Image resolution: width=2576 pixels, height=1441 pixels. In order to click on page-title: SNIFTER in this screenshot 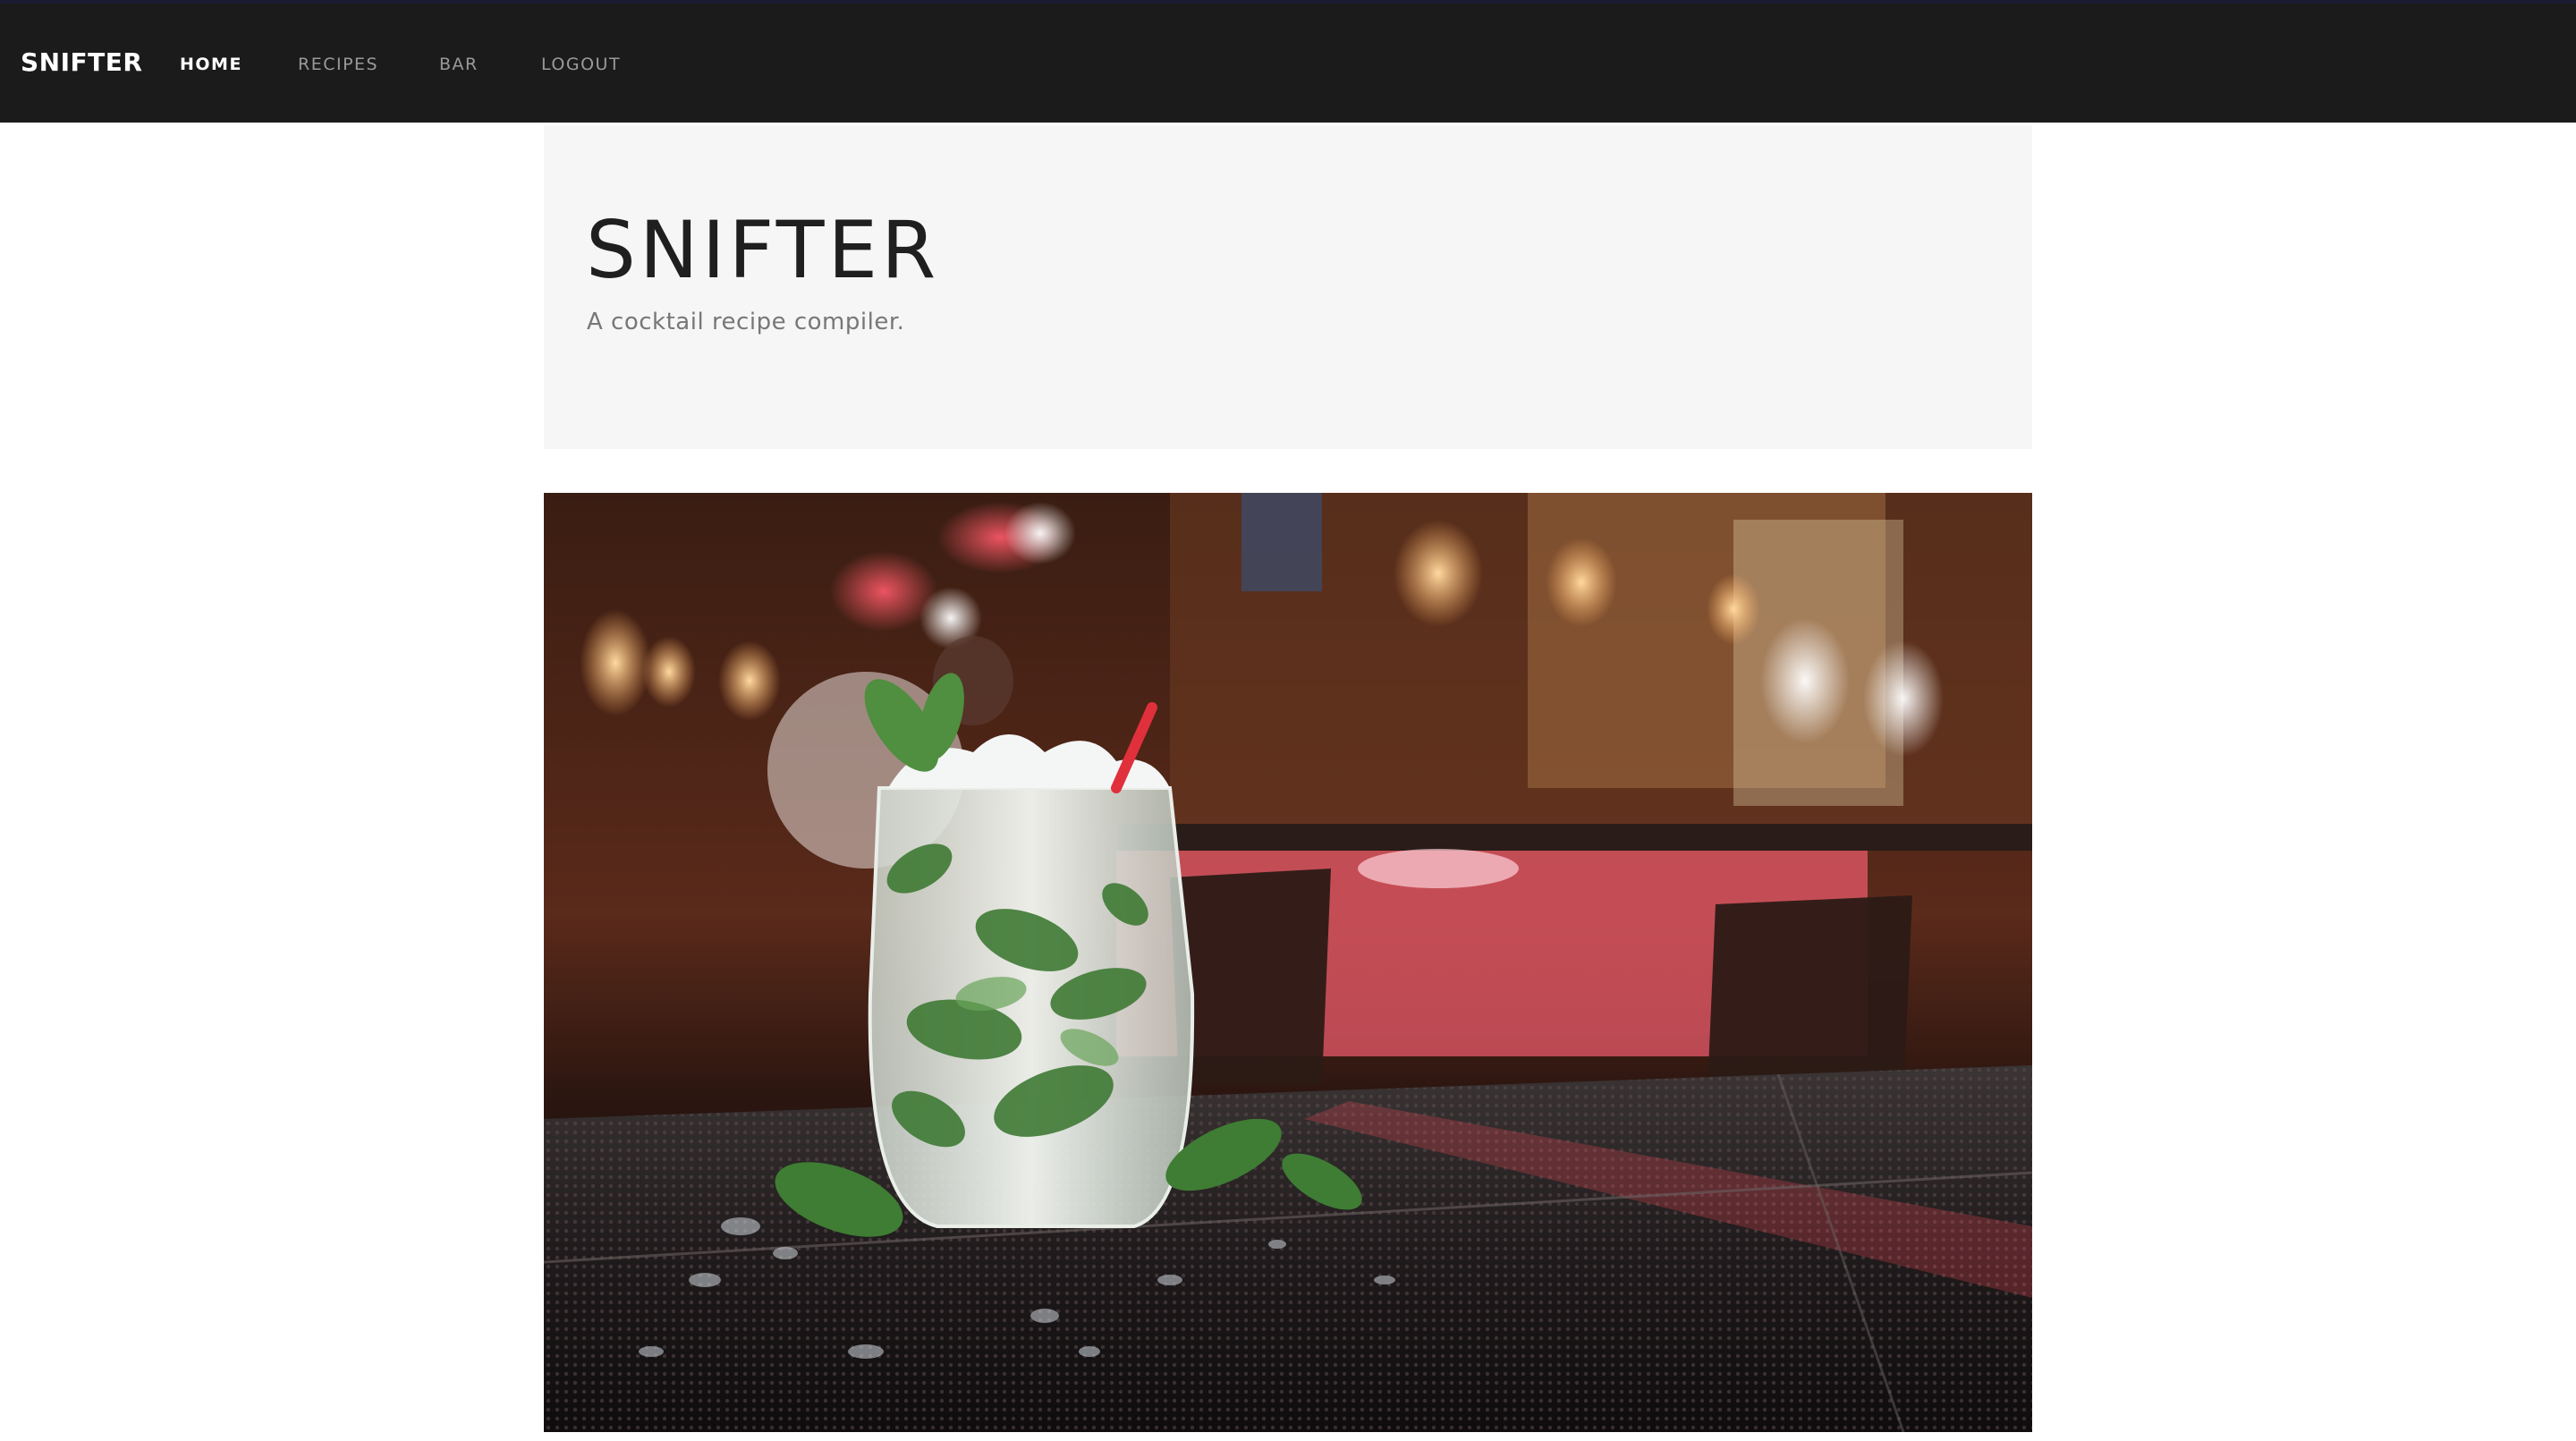, I will do `click(763, 250)`.